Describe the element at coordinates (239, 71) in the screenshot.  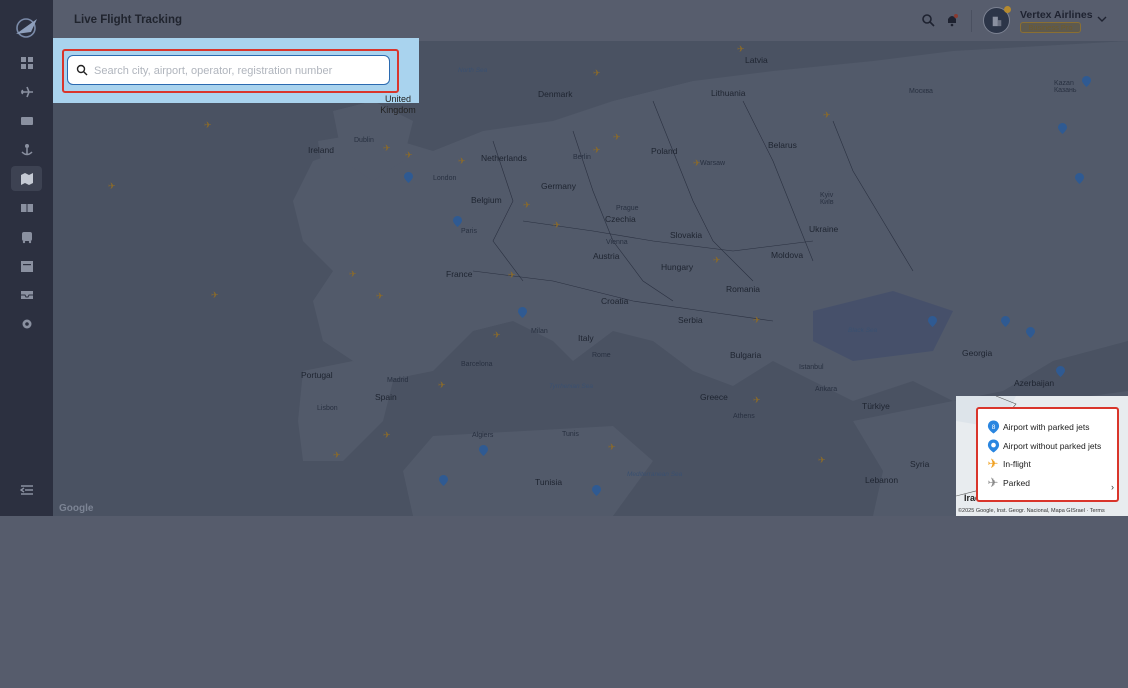
I see `search-input` at that location.